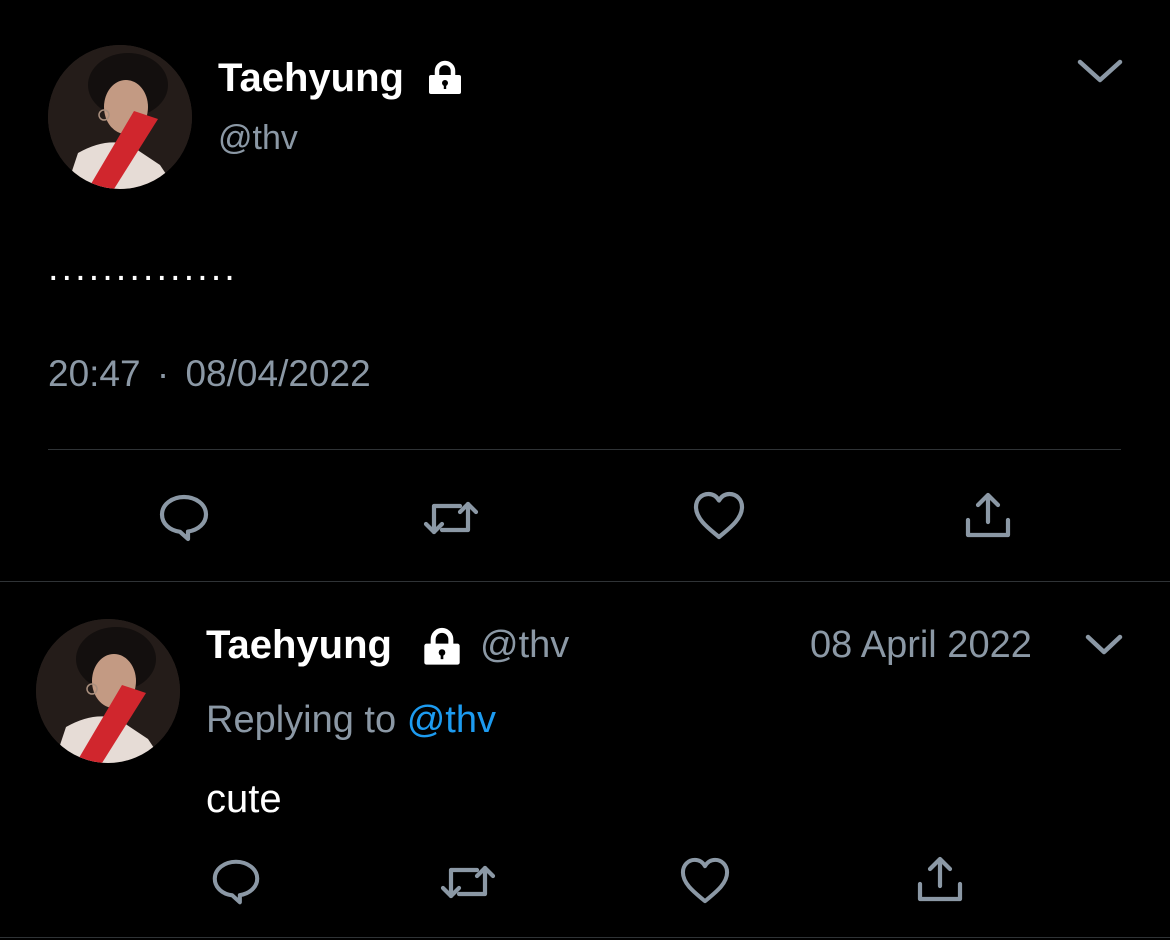  Describe the element at coordinates (301, 720) in the screenshot. I see `replying-prefix: Replying to` at that location.